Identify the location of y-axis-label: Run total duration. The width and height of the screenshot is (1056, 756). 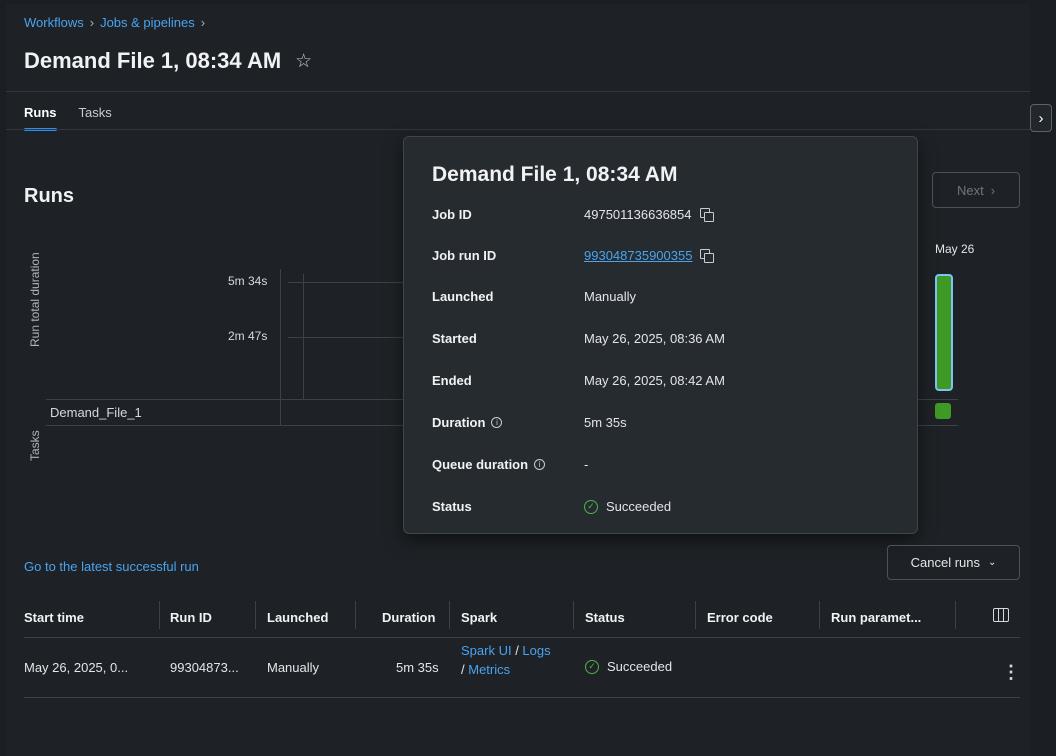
(35, 299).